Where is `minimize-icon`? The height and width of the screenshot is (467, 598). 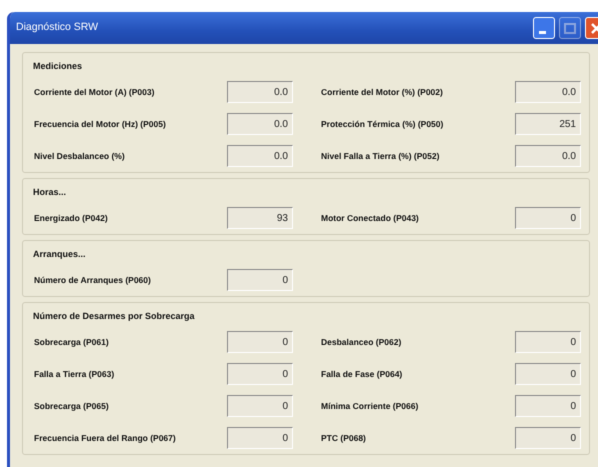
minimize-icon is located at coordinates (542, 32).